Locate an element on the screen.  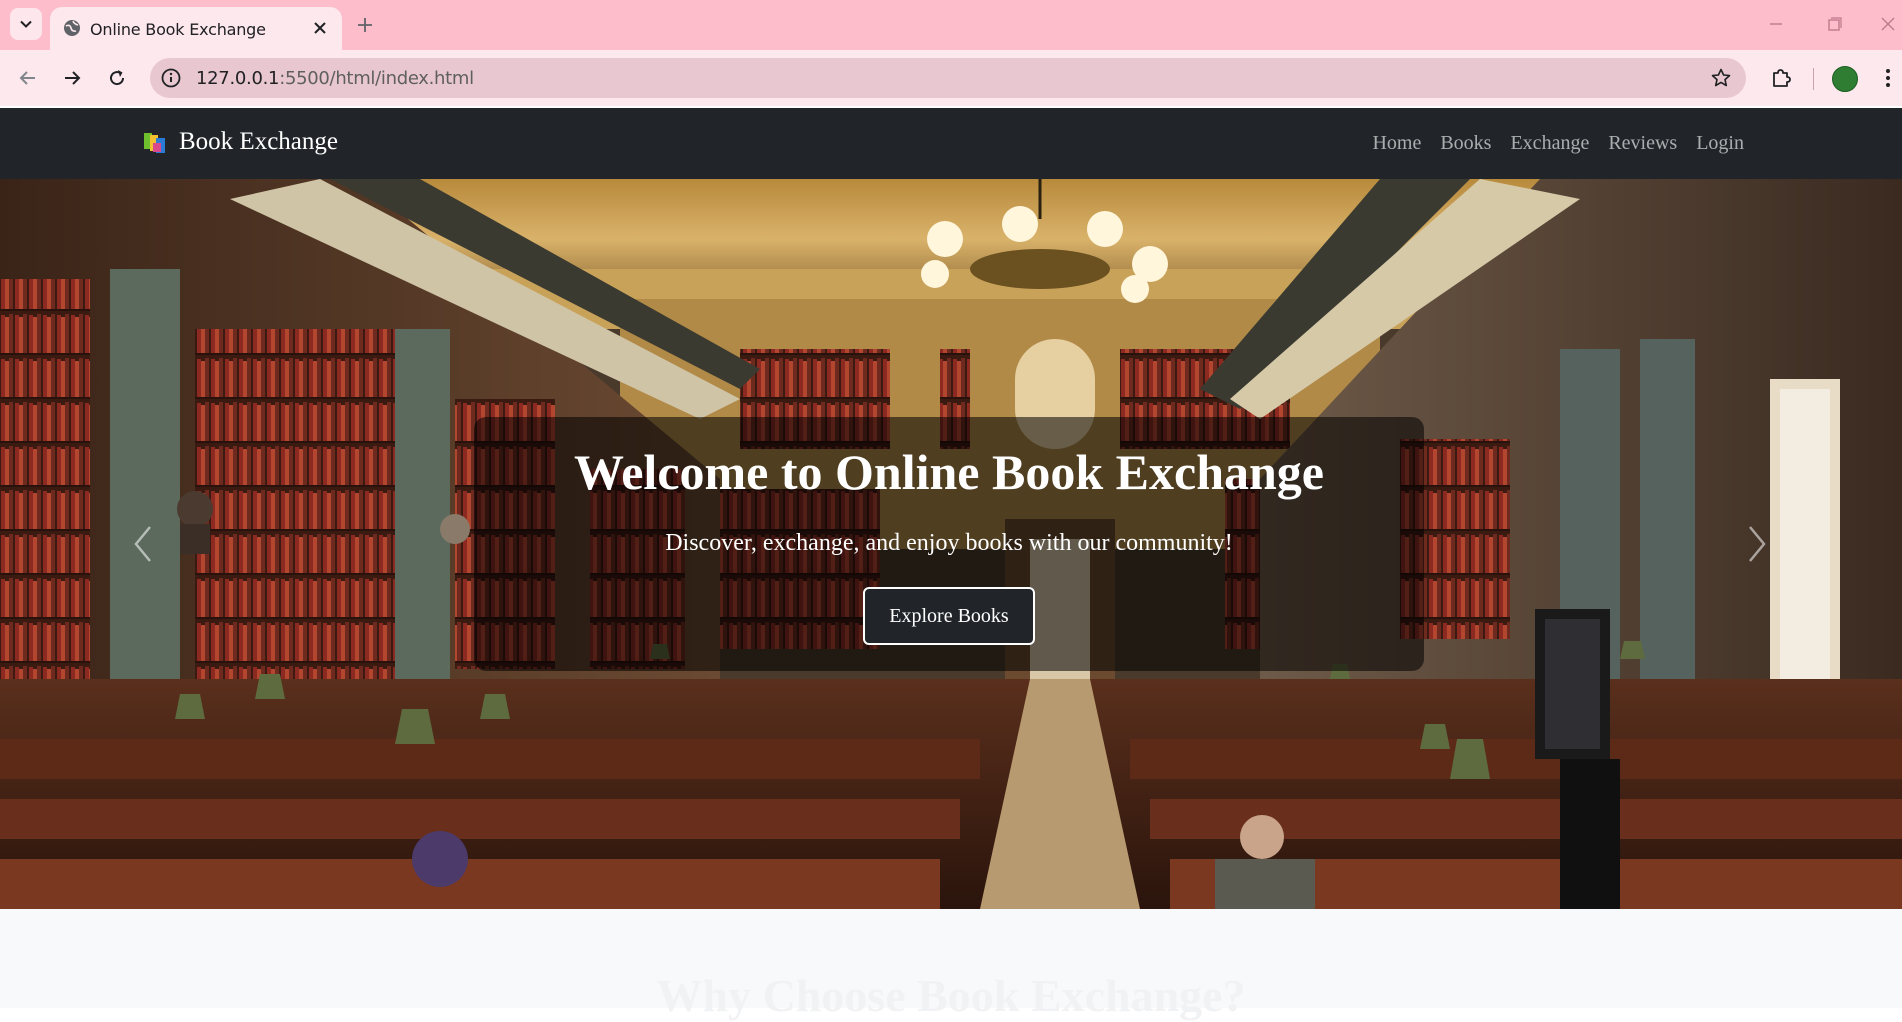
forward-button is located at coordinates (72, 78).